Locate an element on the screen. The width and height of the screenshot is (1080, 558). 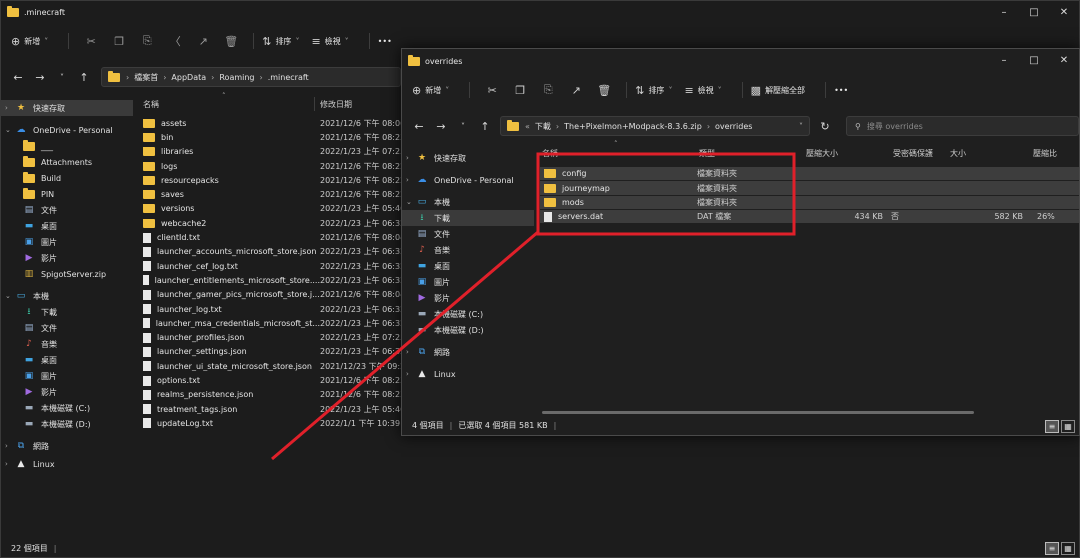
large-icons-view-icon: ▦ is located at coordinates (1068, 548).